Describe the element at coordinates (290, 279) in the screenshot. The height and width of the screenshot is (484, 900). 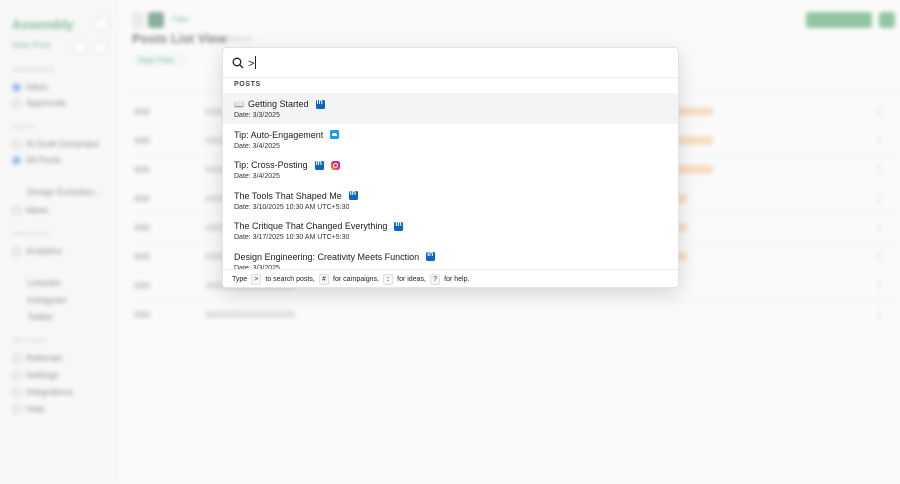
I see `footer-posts-label: to search posts,` at that location.